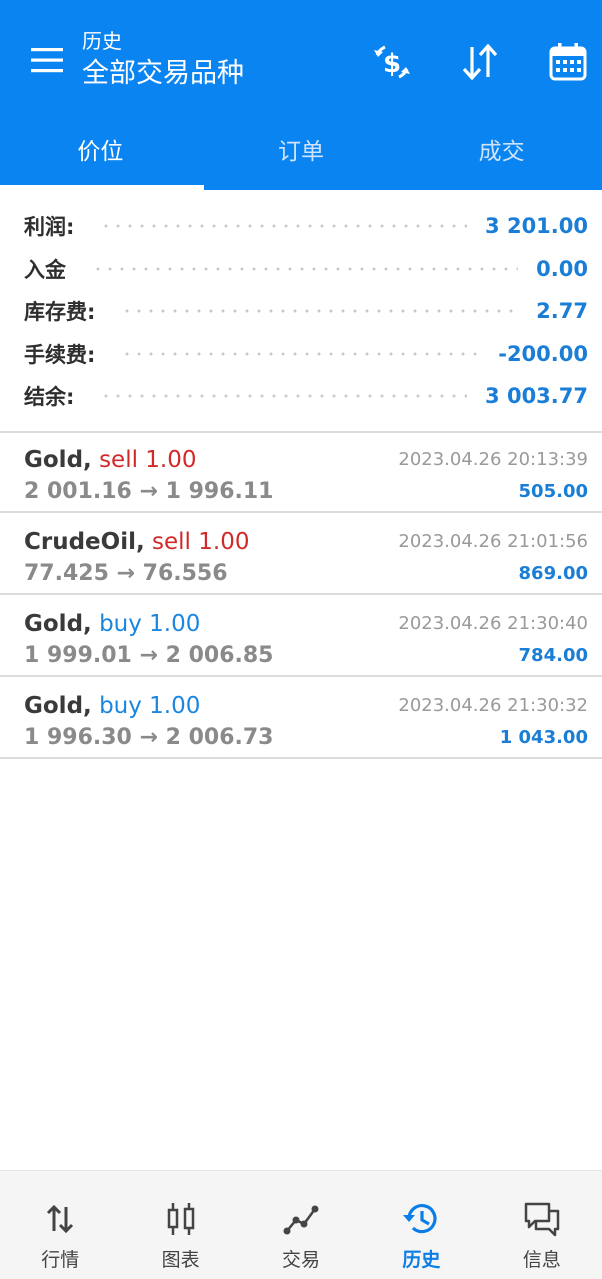 The image size is (602, 1279). I want to click on bottom-navigation: 行情 图表 交易 历史 信息, so click(301, 1224).